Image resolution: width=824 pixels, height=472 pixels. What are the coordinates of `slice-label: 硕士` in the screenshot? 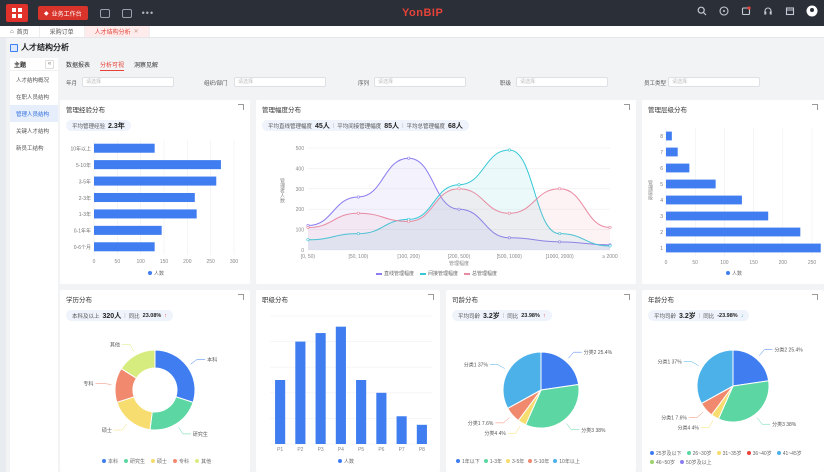 It's located at (107, 430).